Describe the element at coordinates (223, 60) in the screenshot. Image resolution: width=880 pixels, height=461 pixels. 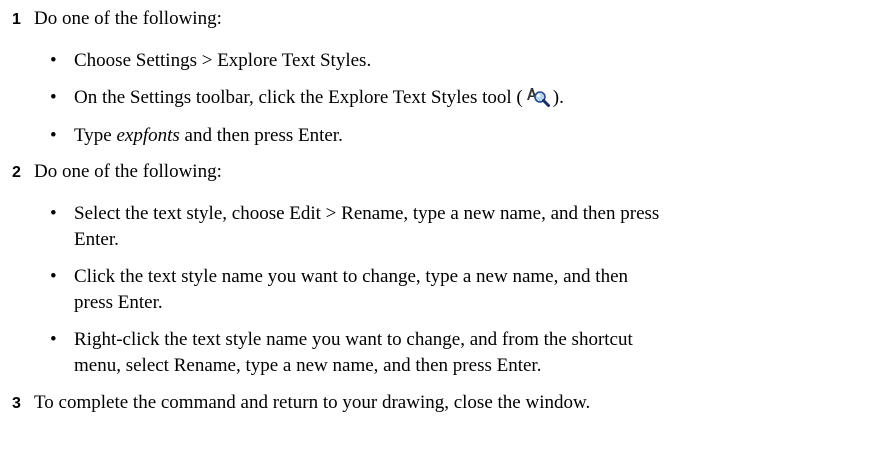
I see `bullet-text: Choose Settings > Explore Text Styles.` at that location.